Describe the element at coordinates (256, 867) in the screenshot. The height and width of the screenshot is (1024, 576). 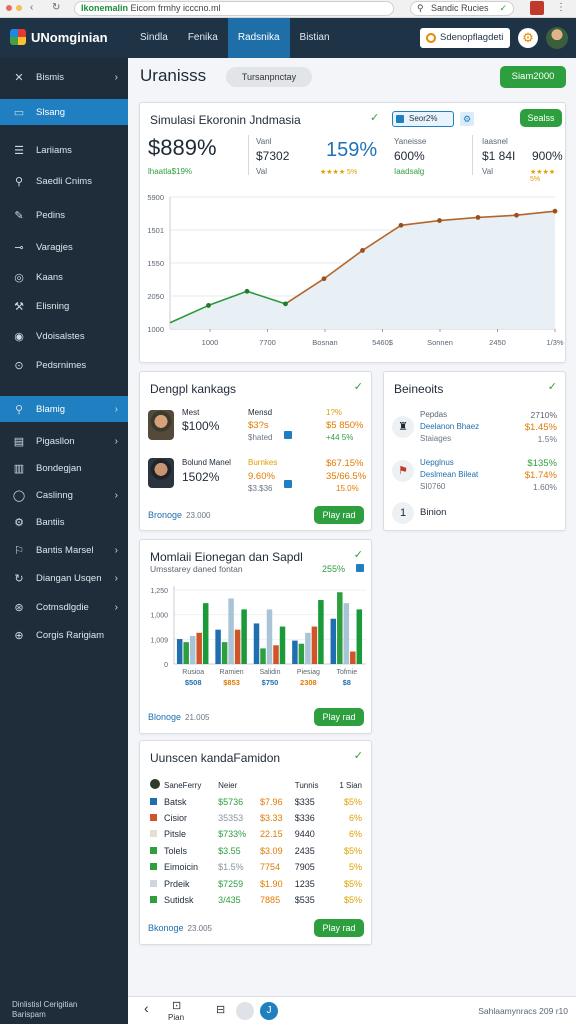
I see `table-row: Eimoicin $1.5% 7754 7905 5%` at that location.